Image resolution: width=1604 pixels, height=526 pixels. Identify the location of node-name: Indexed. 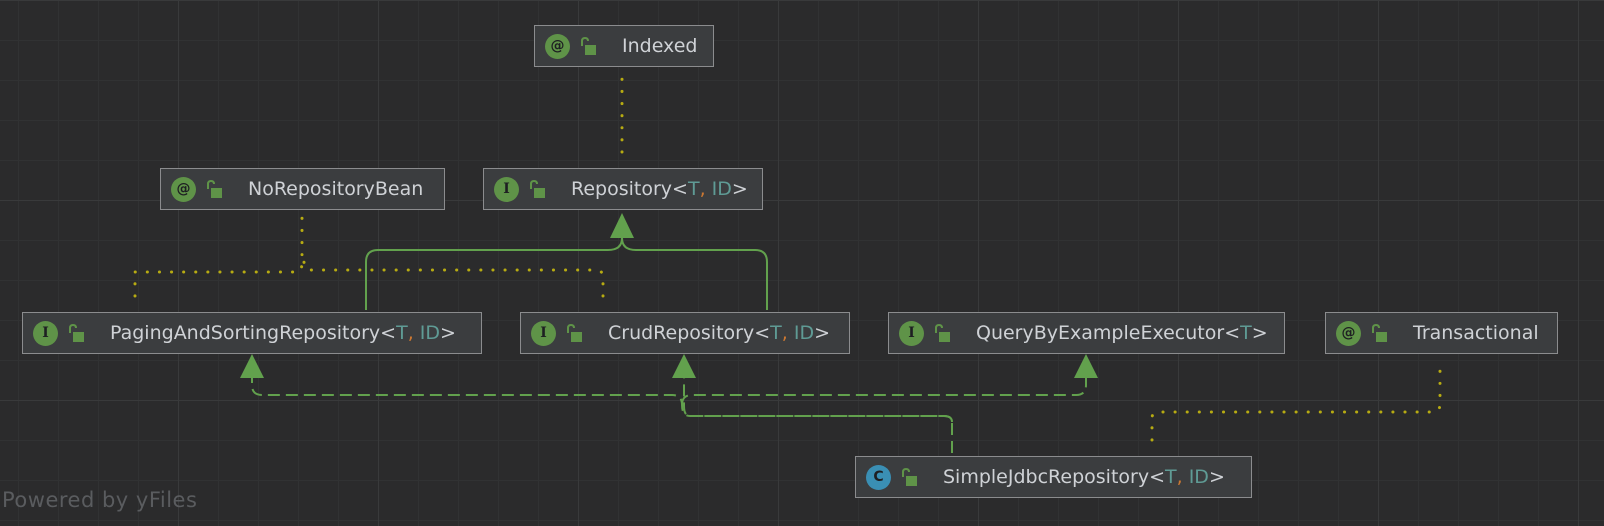
(660, 46).